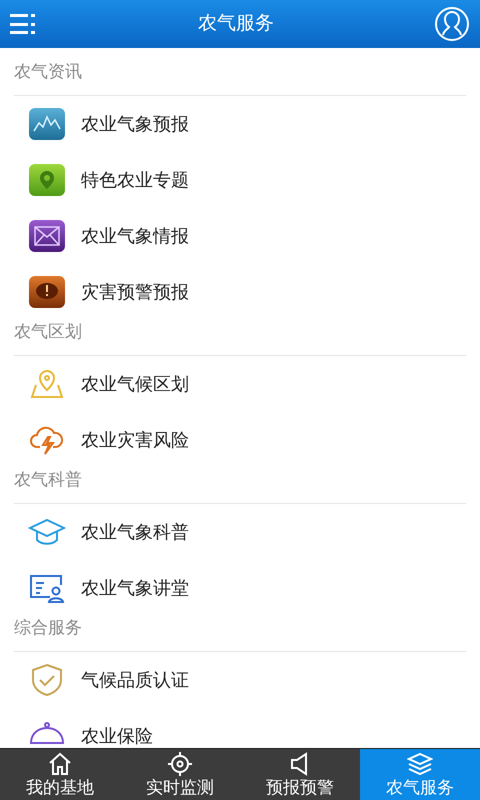 The height and width of the screenshot is (800, 480). Describe the element at coordinates (240, 124) in the screenshot. I see `menu-item: 农业气象预报` at that location.